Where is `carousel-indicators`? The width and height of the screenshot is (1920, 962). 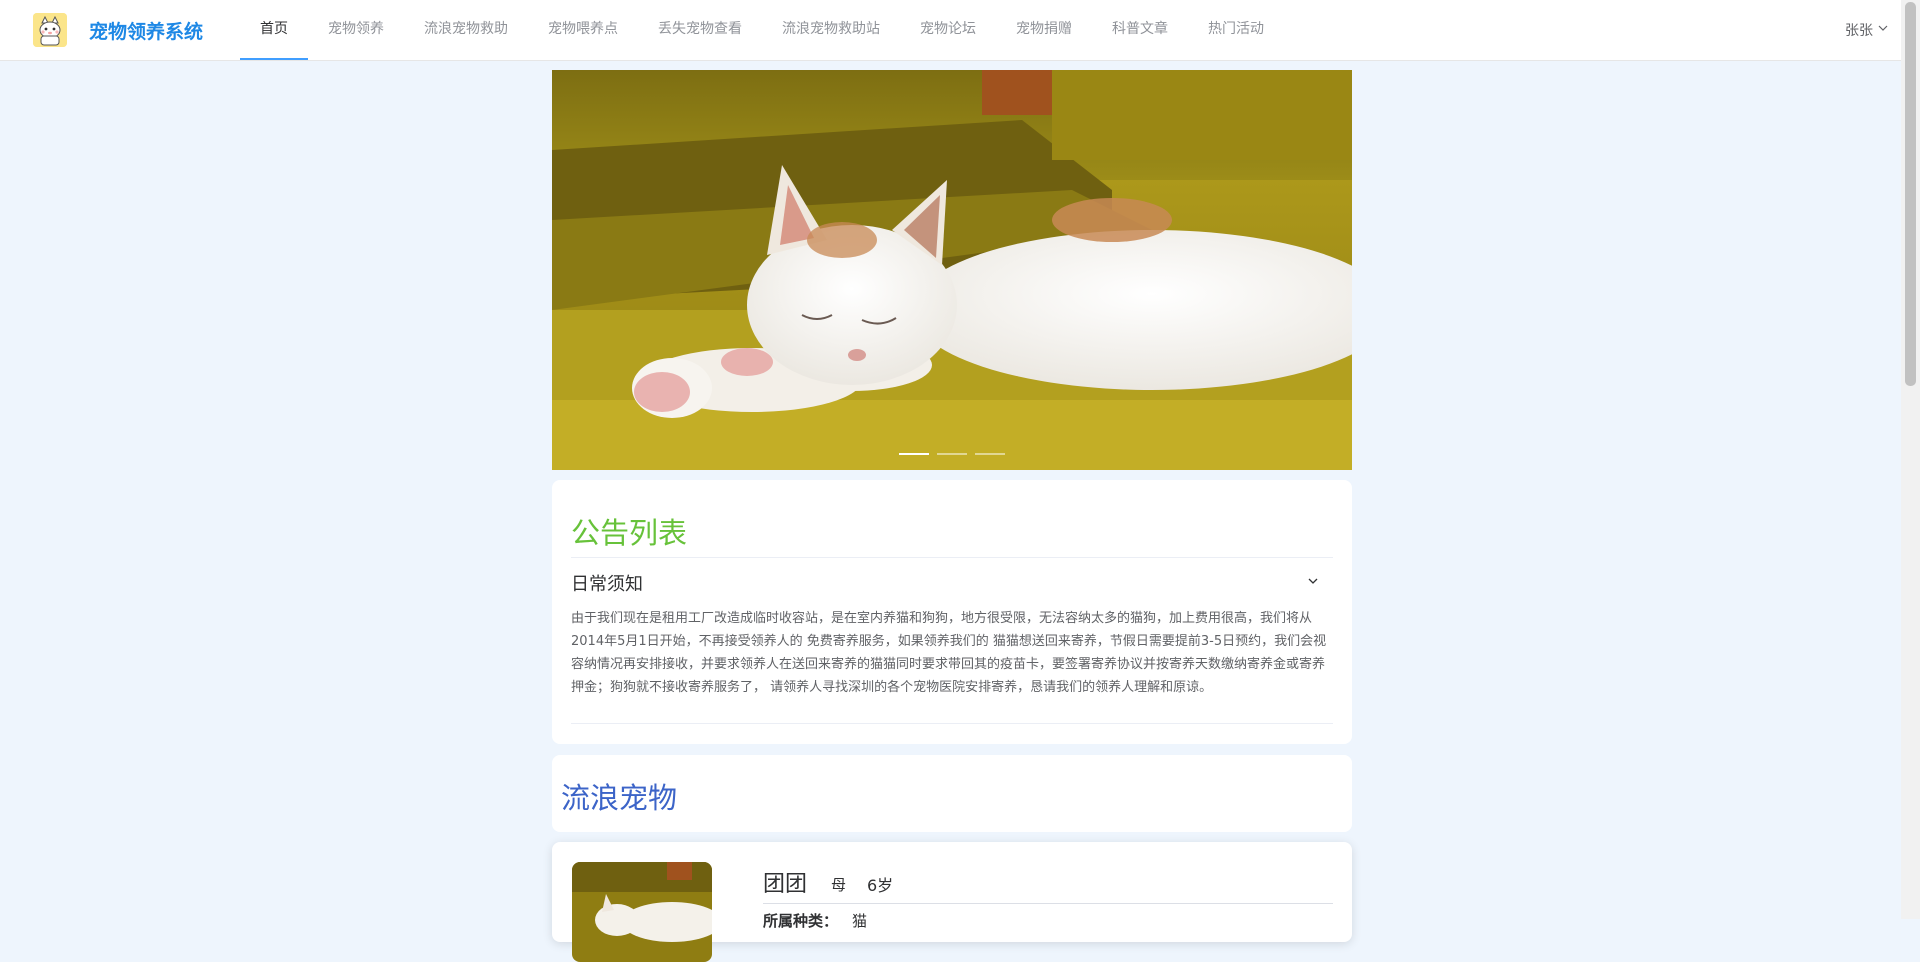 carousel-indicators is located at coordinates (952, 454).